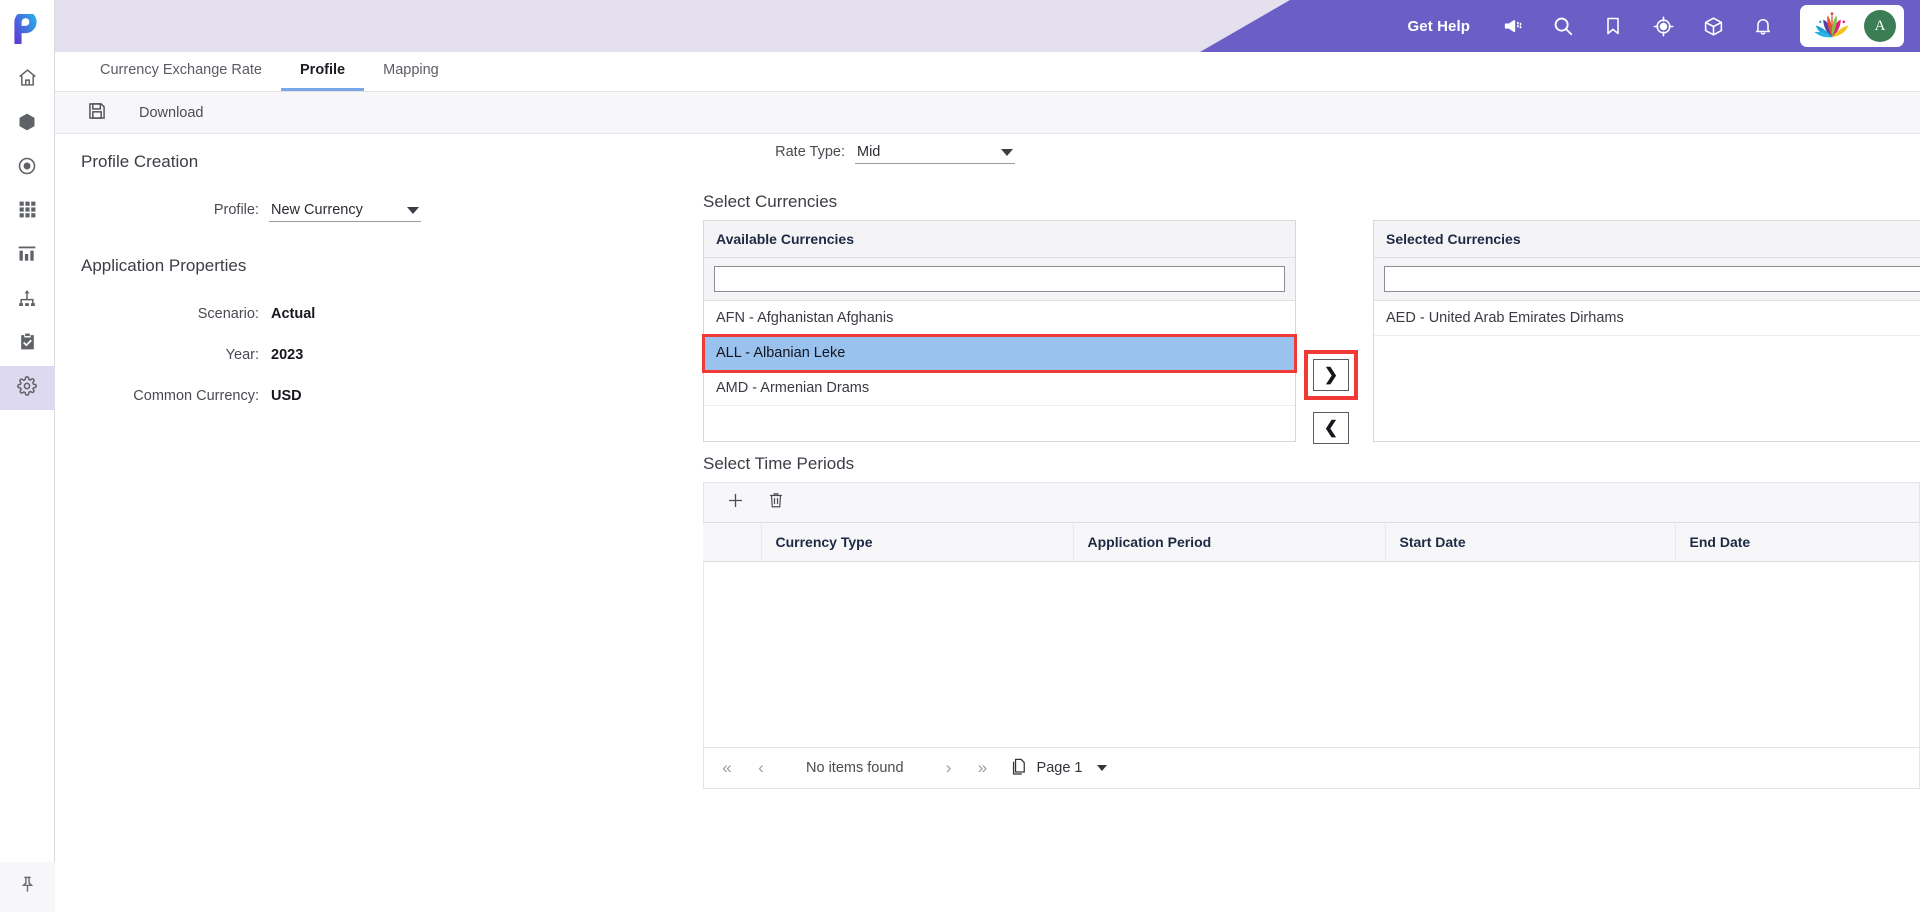 Image resolution: width=1920 pixels, height=912 pixels. I want to click on pager-page-selector: Page 1, so click(1053, 768).